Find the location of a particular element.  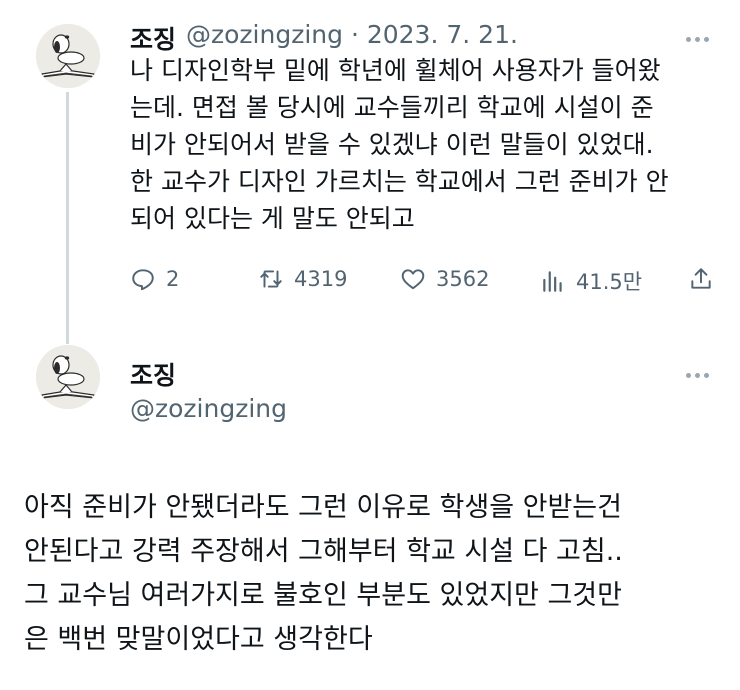

reply-button: 2 is located at coordinates (154, 279).